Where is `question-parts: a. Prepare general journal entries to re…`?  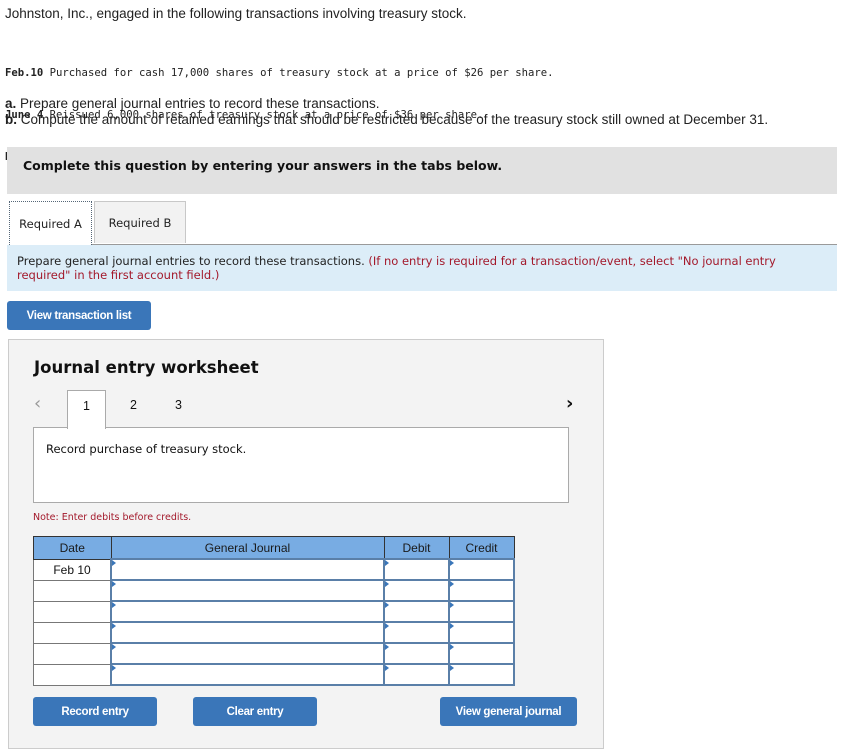 question-parts: a. Prepare general journal entries to re… is located at coordinates (386, 112).